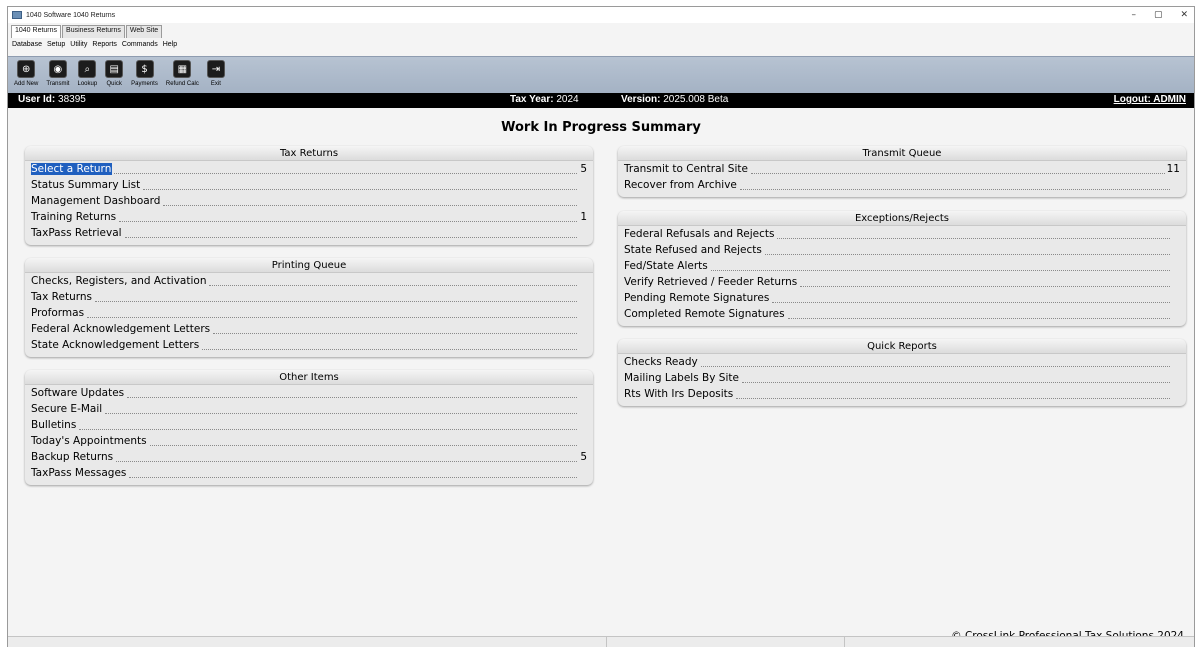 The image size is (1201, 647). What do you see at coordinates (57, 75) in the screenshot?
I see `toolbar-transmit-button: ◉ Transmit` at bounding box center [57, 75].